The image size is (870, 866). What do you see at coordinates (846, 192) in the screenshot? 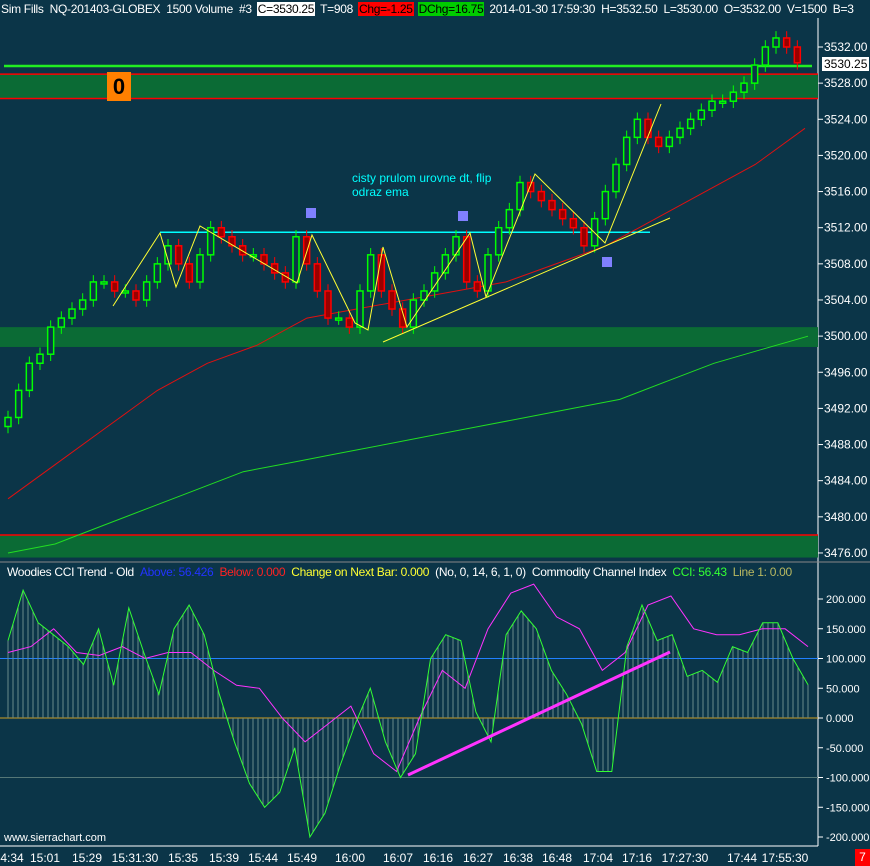
I see `price-tick-label: 3516.00` at bounding box center [846, 192].